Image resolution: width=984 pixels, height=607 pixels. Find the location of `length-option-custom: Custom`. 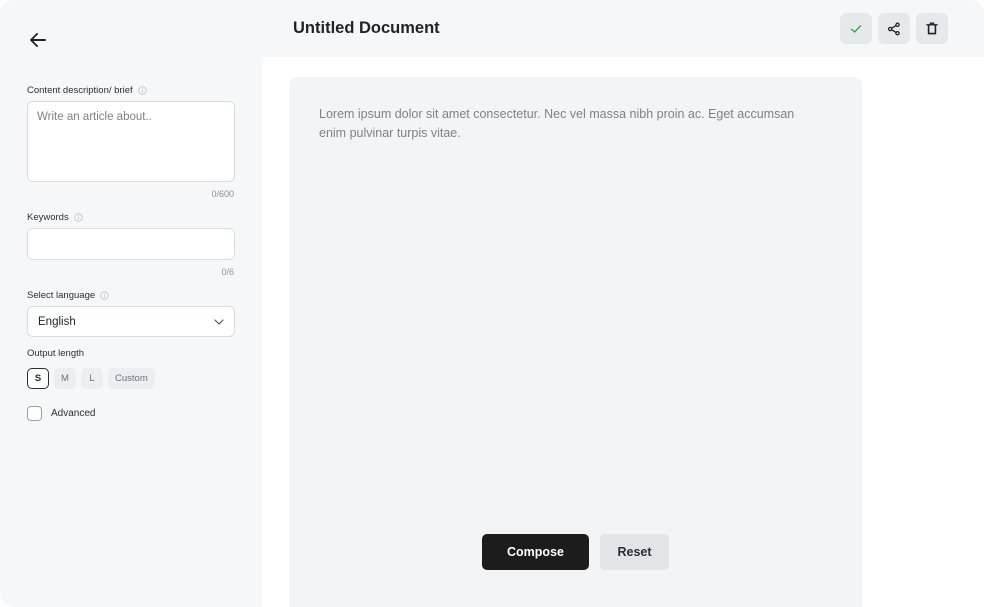

length-option-custom: Custom is located at coordinates (131, 378).